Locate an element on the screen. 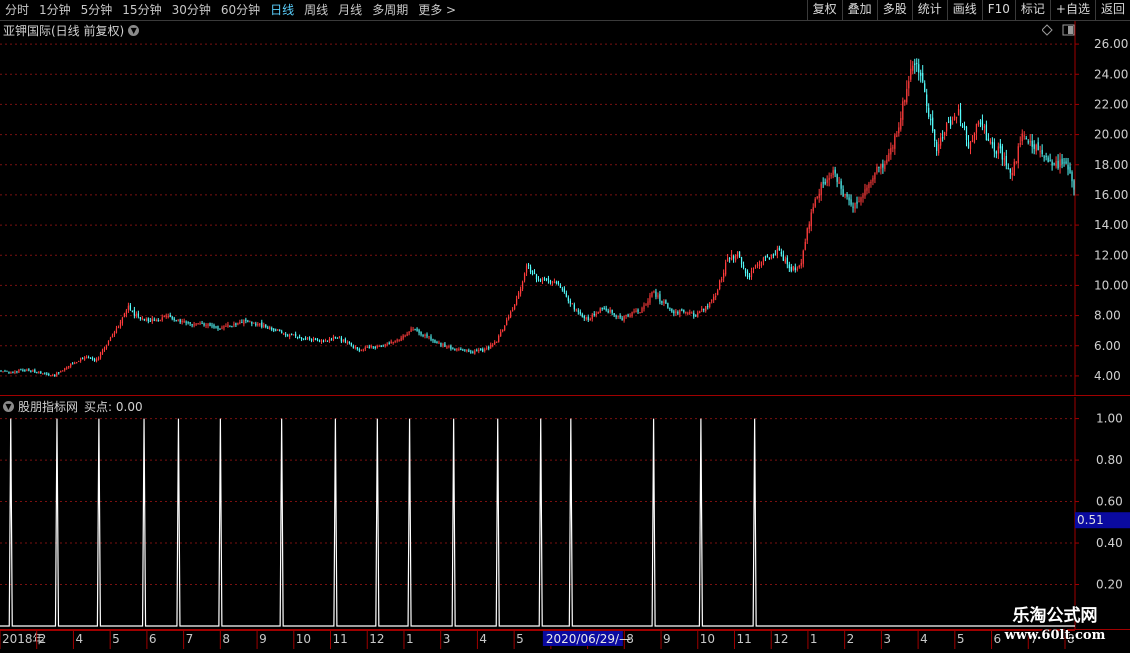  period-tab: 15分钟 is located at coordinates (141, 10).